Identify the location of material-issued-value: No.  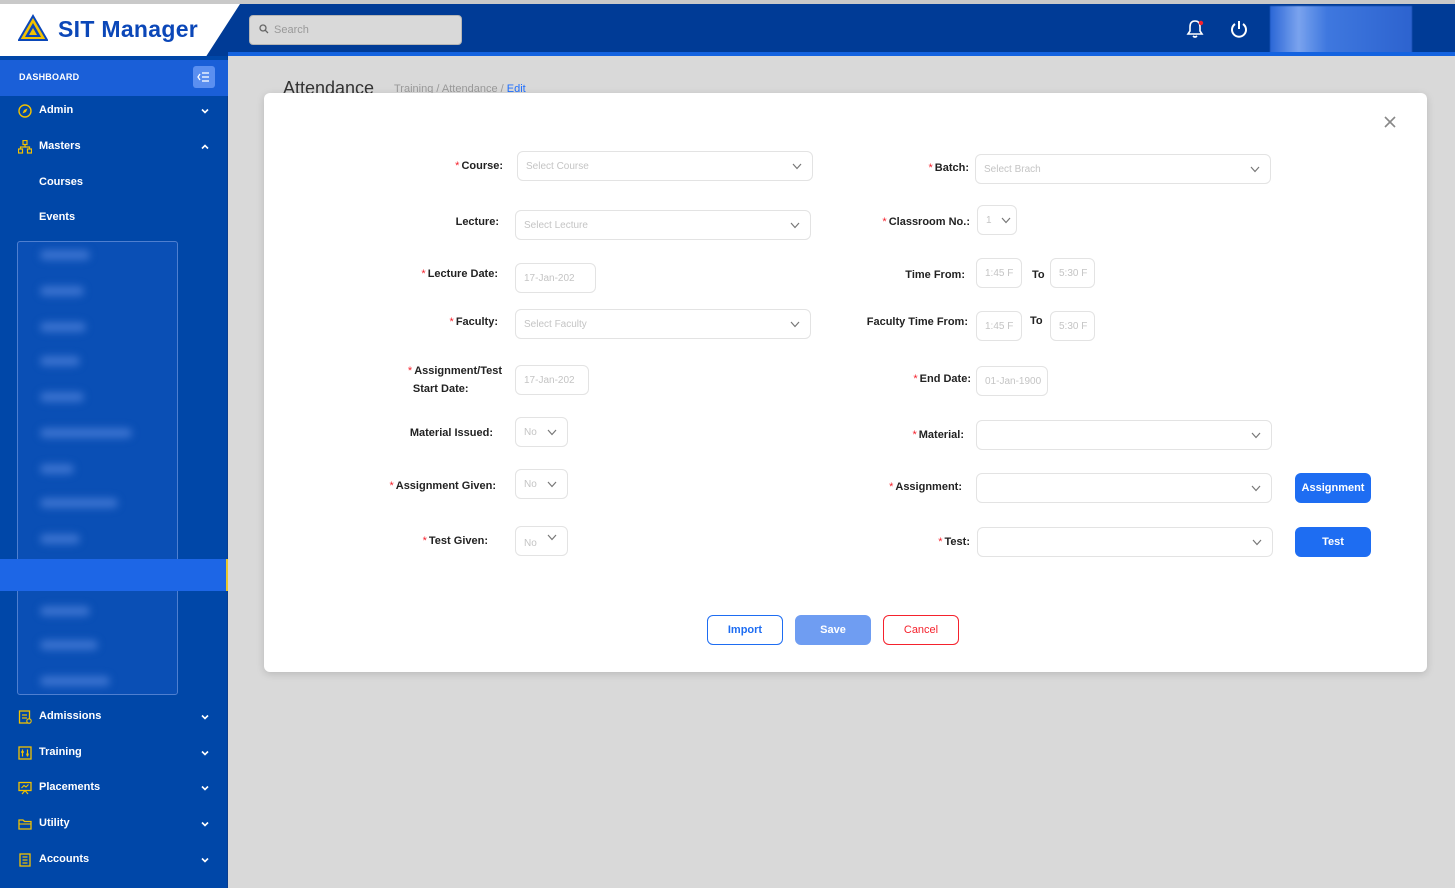
(530, 432).